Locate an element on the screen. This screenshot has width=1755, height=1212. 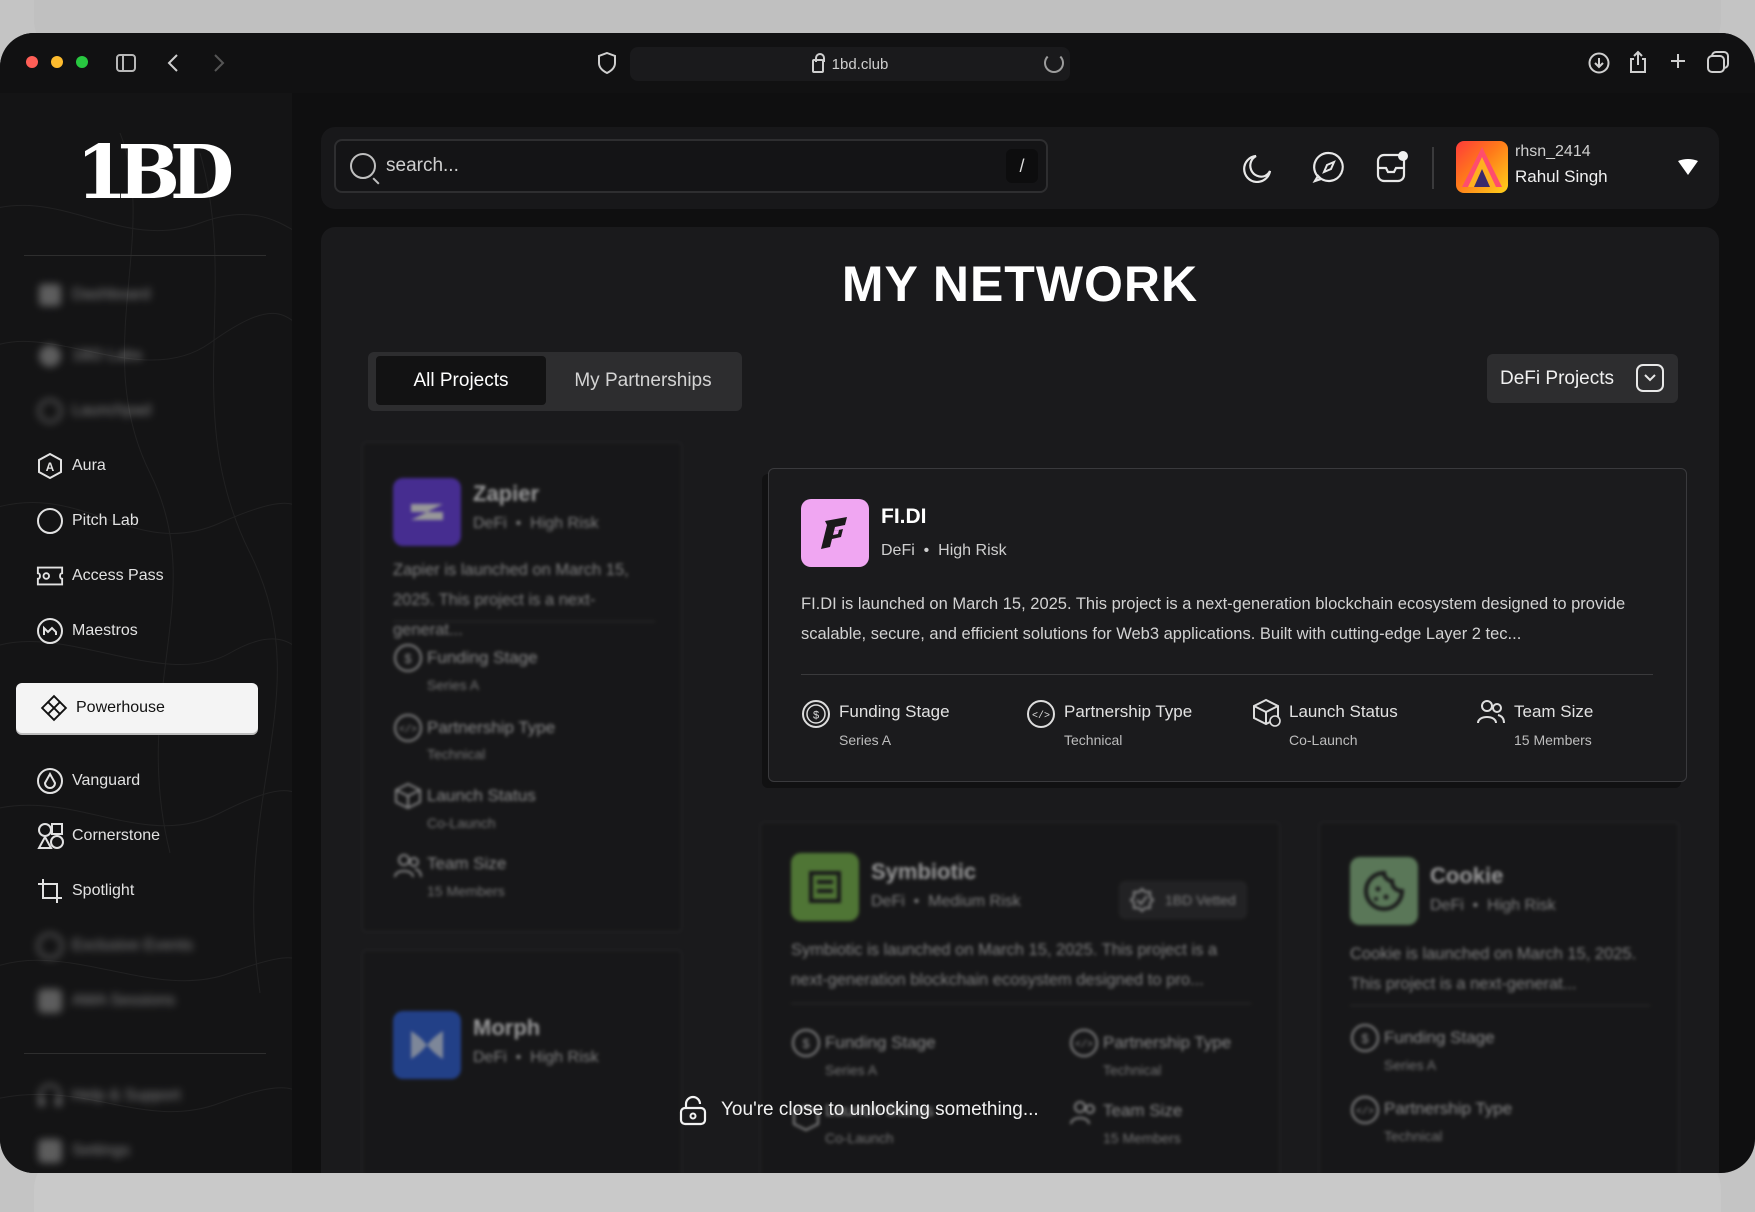
sidebar-item-spotlight: Spotlight is located at coordinates (85, 891).